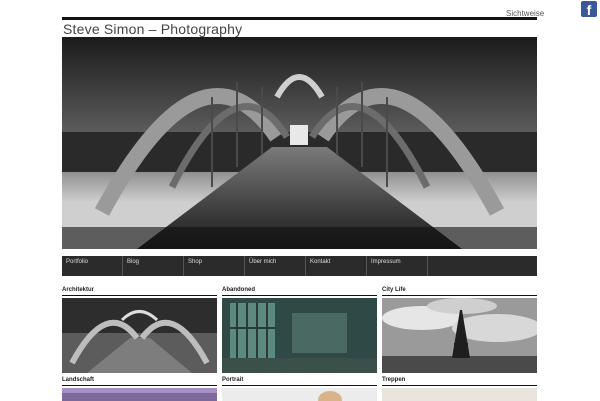 Image resolution: width=600 pixels, height=401 pixels. What do you see at coordinates (214, 266) in the screenshot?
I see `nav-item-shop: Shop` at bounding box center [214, 266].